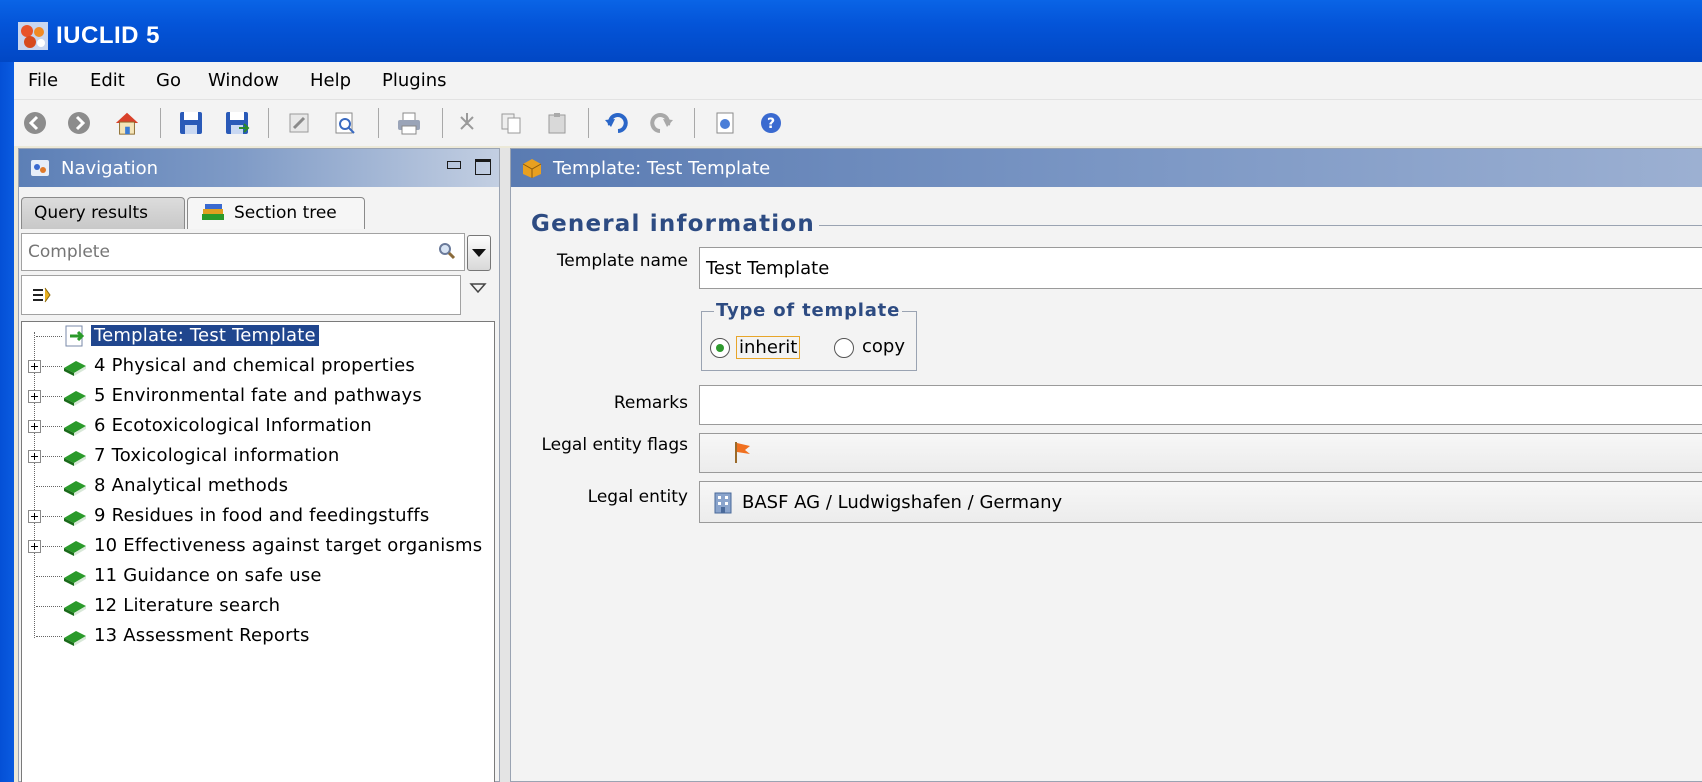 Image resolution: width=1702 pixels, height=782 pixels. What do you see at coordinates (414, 80) in the screenshot?
I see `menu-plugins: Plugins` at bounding box center [414, 80].